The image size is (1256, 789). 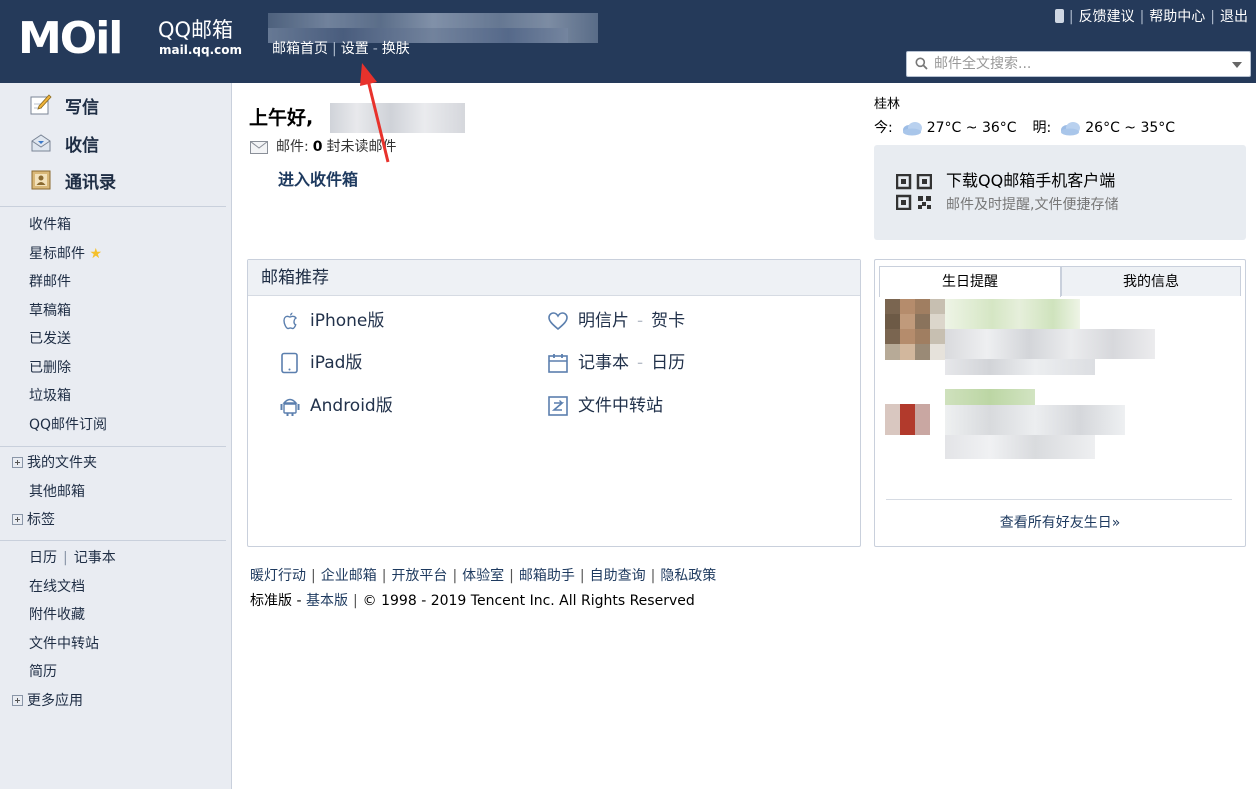 I want to click on mobile-client-promo: 下载QQ邮箱手机客户端 邮件及时提醒,文件便捷存储, so click(x=1060, y=192).